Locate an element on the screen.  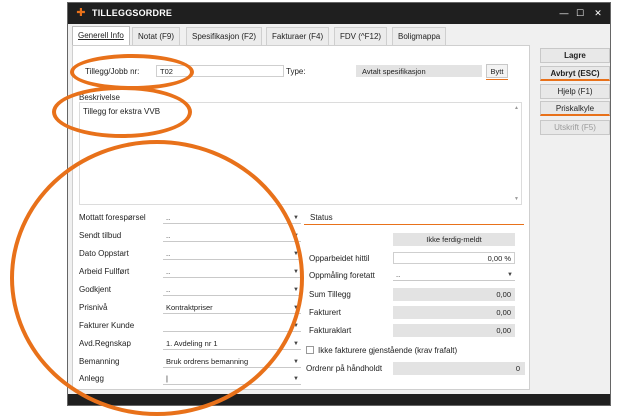
prisniva-select: Kontraktpriser ▼ is located at coordinates (232, 308).